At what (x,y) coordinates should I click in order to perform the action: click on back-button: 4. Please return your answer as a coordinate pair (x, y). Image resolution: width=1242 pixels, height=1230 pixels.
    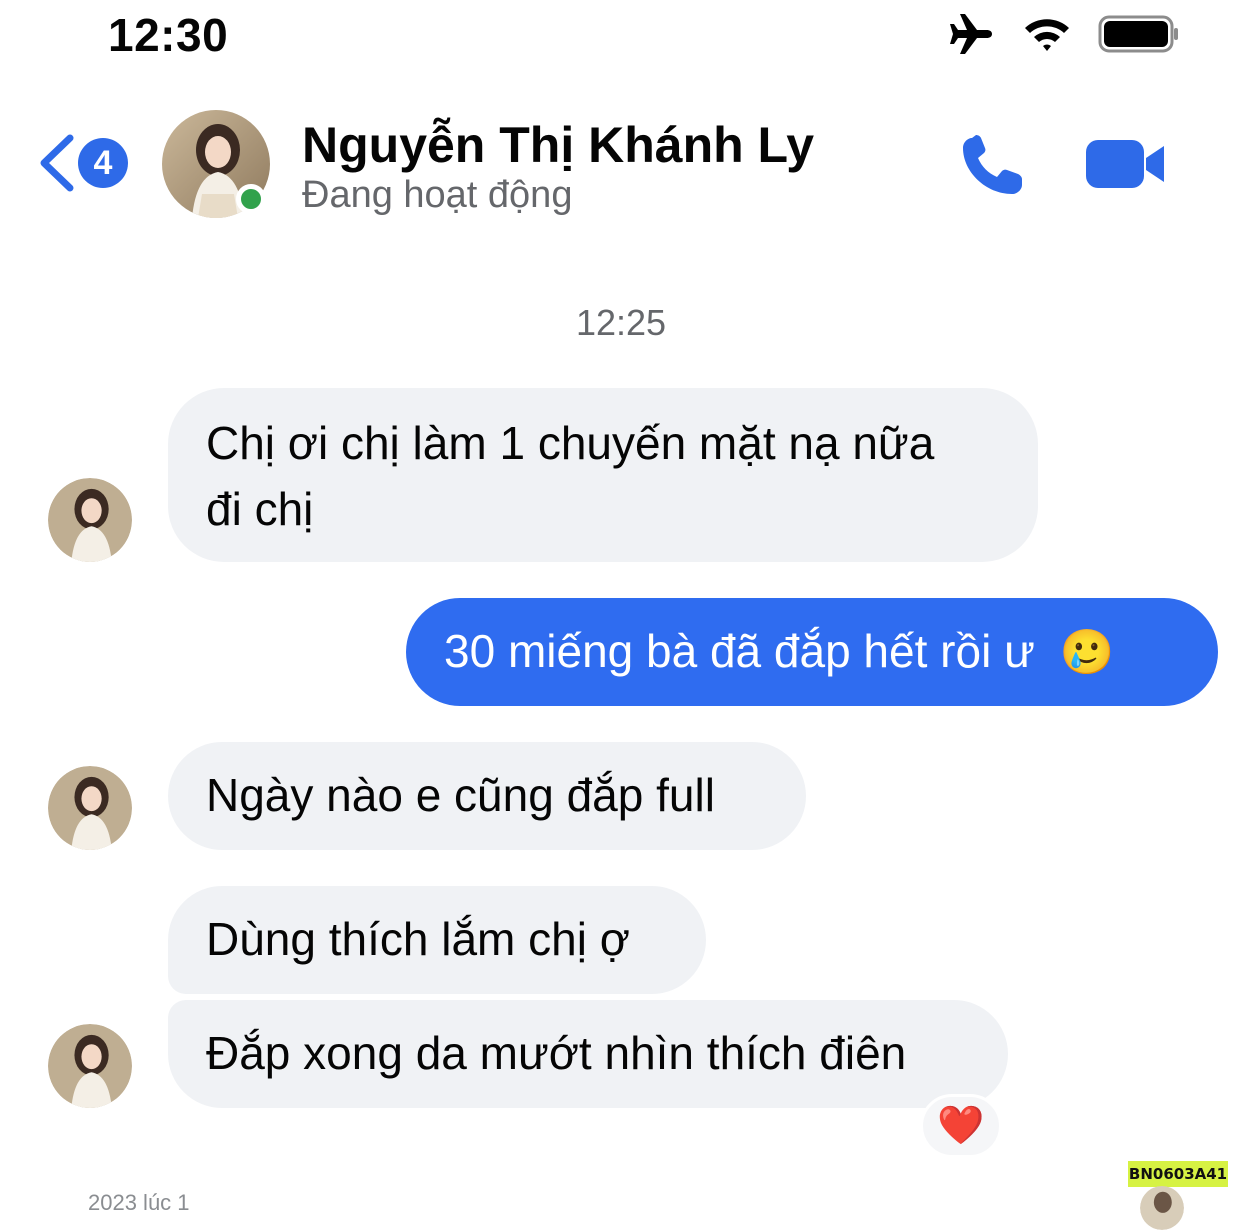
    Looking at the image, I should click on (86, 165).